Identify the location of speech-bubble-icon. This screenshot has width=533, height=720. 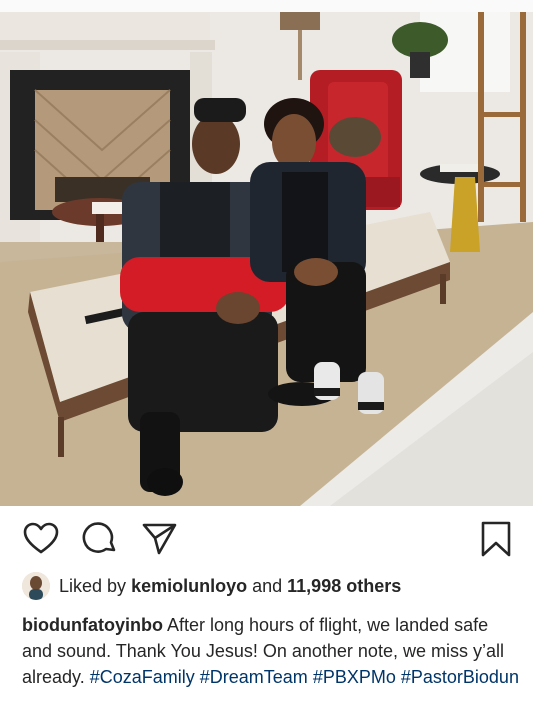
(100, 539).